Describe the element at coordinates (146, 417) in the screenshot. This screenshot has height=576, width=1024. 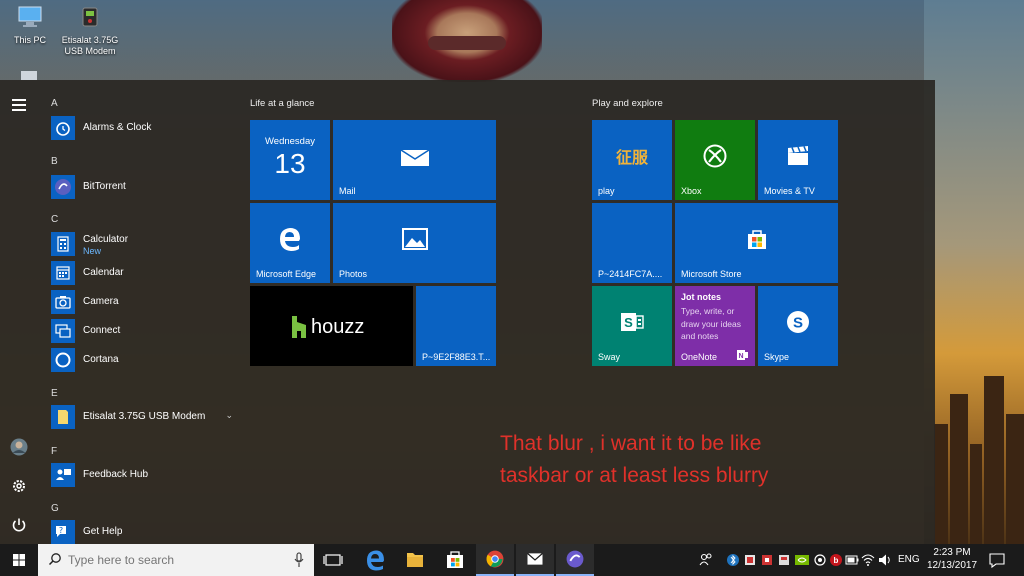
I see `app-item-etisalat-folder: Etisalat 3.75G USB Modem ⌄` at that location.